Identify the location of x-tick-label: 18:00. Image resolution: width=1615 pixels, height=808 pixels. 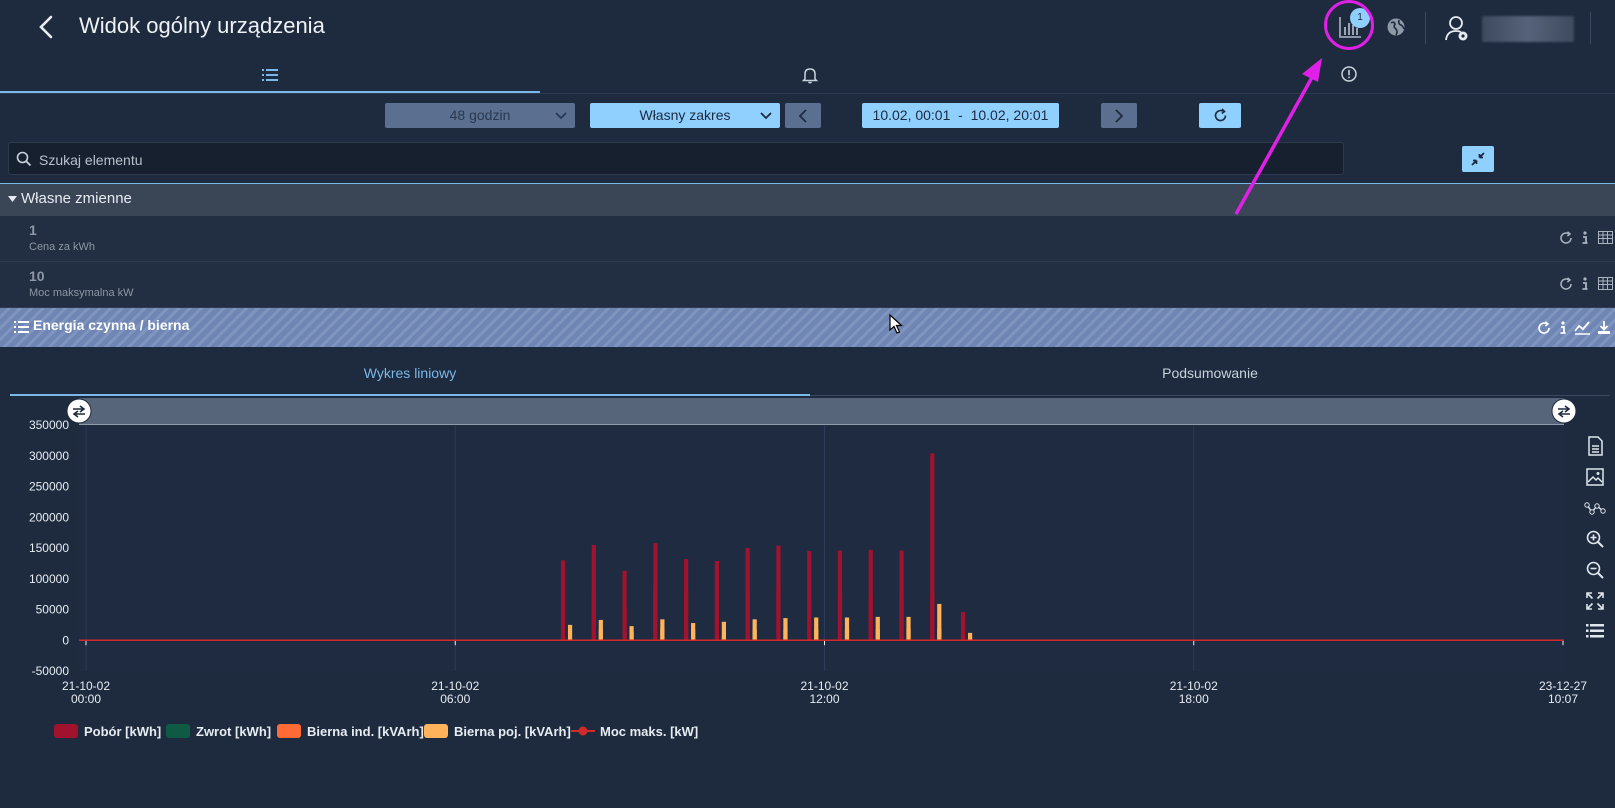
(1194, 699).